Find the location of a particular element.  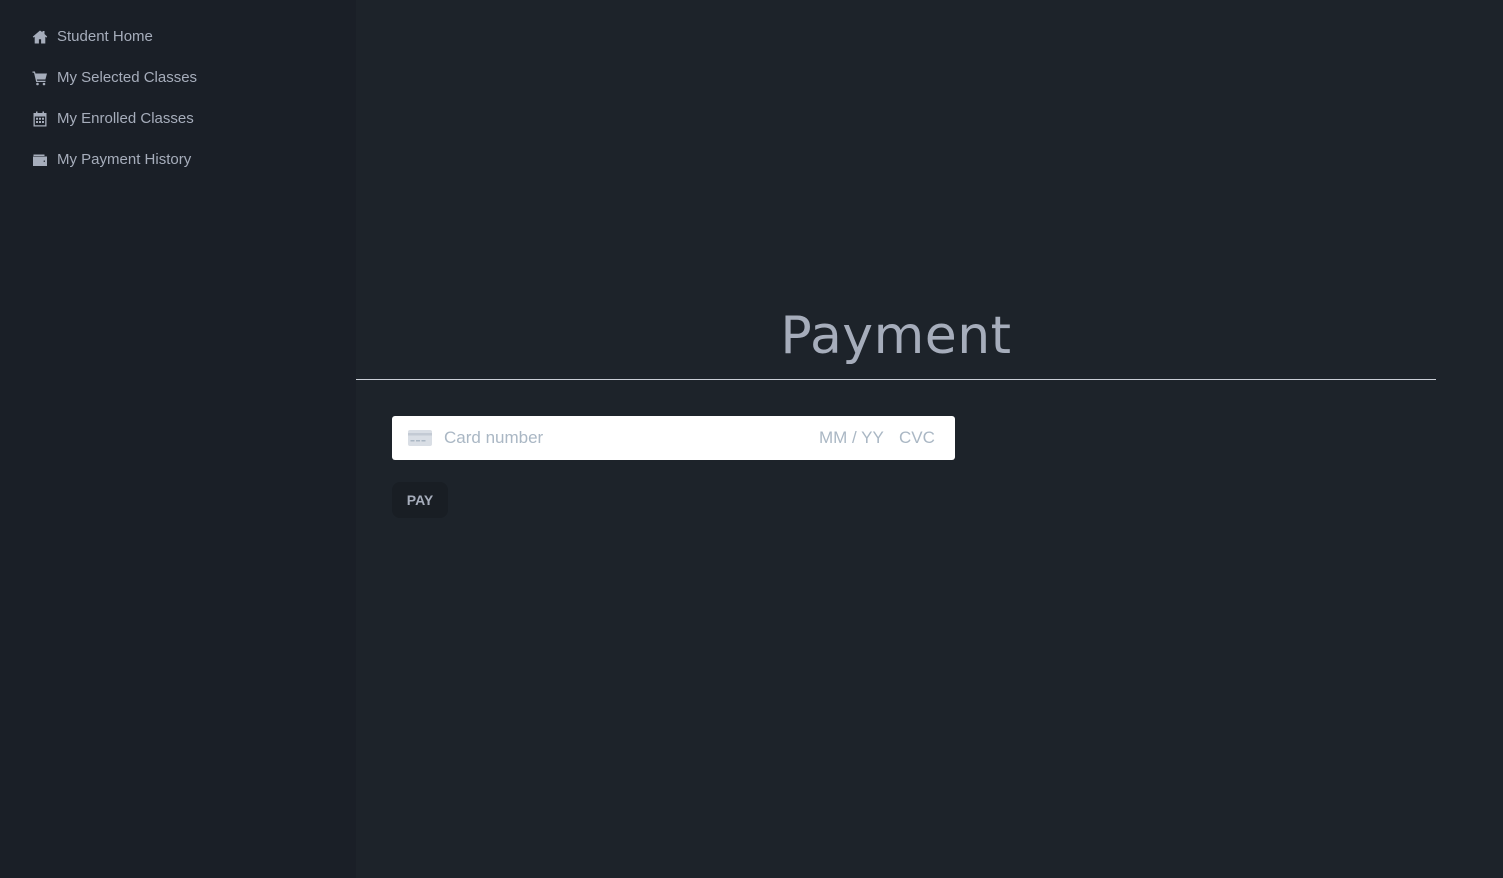

sidebar-item-student-home: Student Home is located at coordinates (178, 36).